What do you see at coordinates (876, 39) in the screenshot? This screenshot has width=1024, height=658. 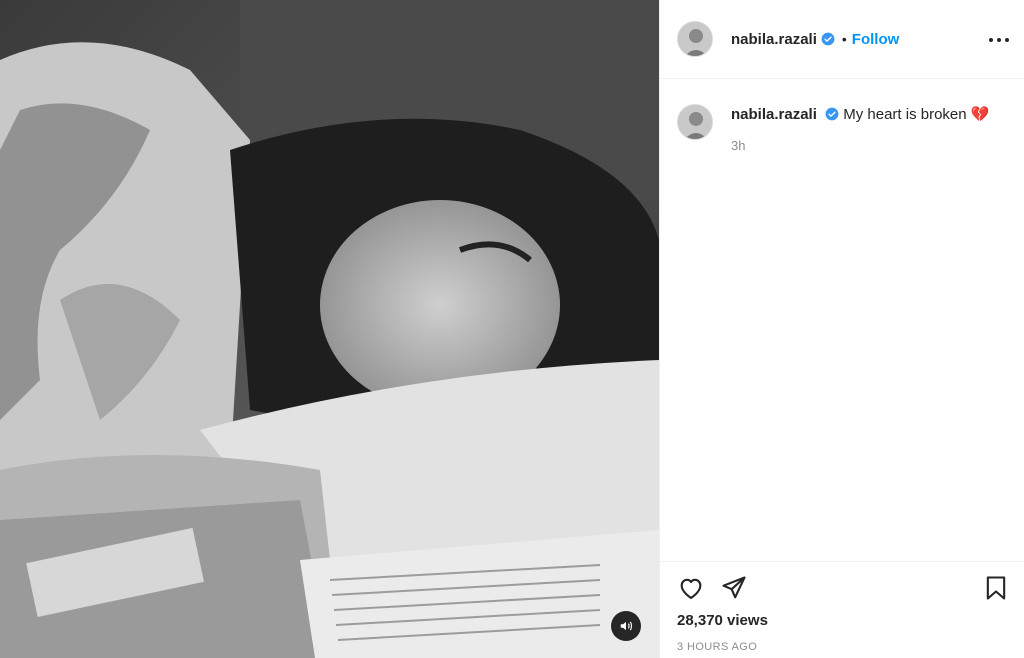 I see `follow-button: Follow` at bounding box center [876, 39].